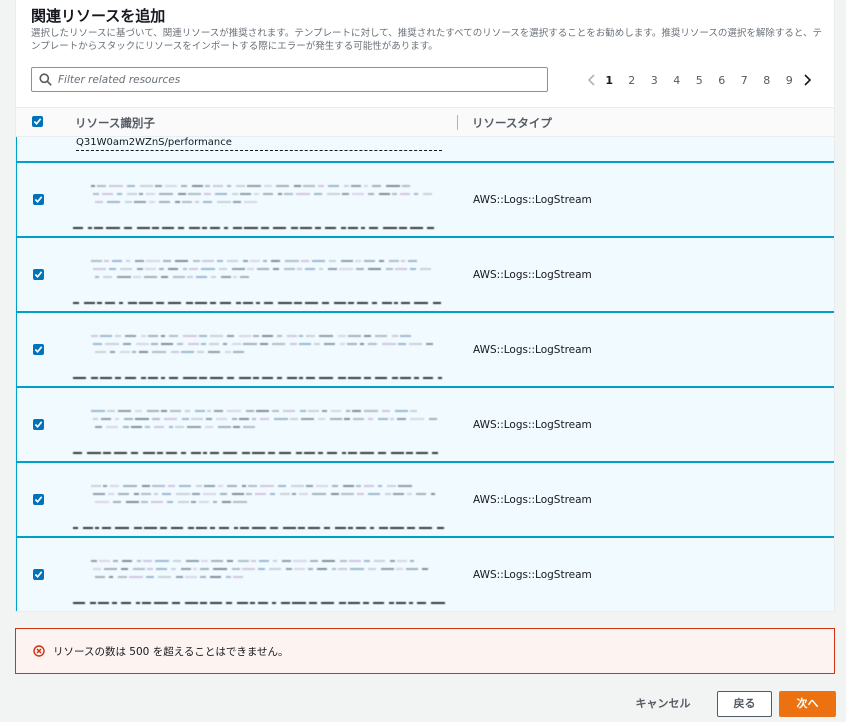 This screenshot has height=722, width=846. What do you see at coordinates (171, 652) in the screenshot?
I see `error-message: リソースの数は 500 を超えることはできません。` at bounding box center [171, 652].